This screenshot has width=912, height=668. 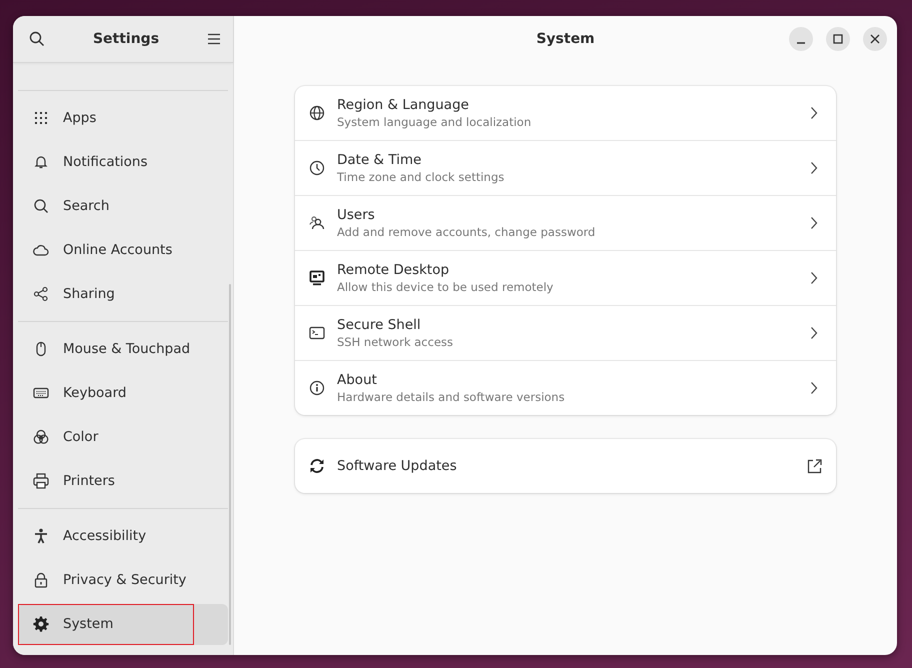 What do you see at coordinates (445, 287) in the screenshot?
I see `row-subtitle: Allow this device to be used remotely` at bounding box center [445, 287].